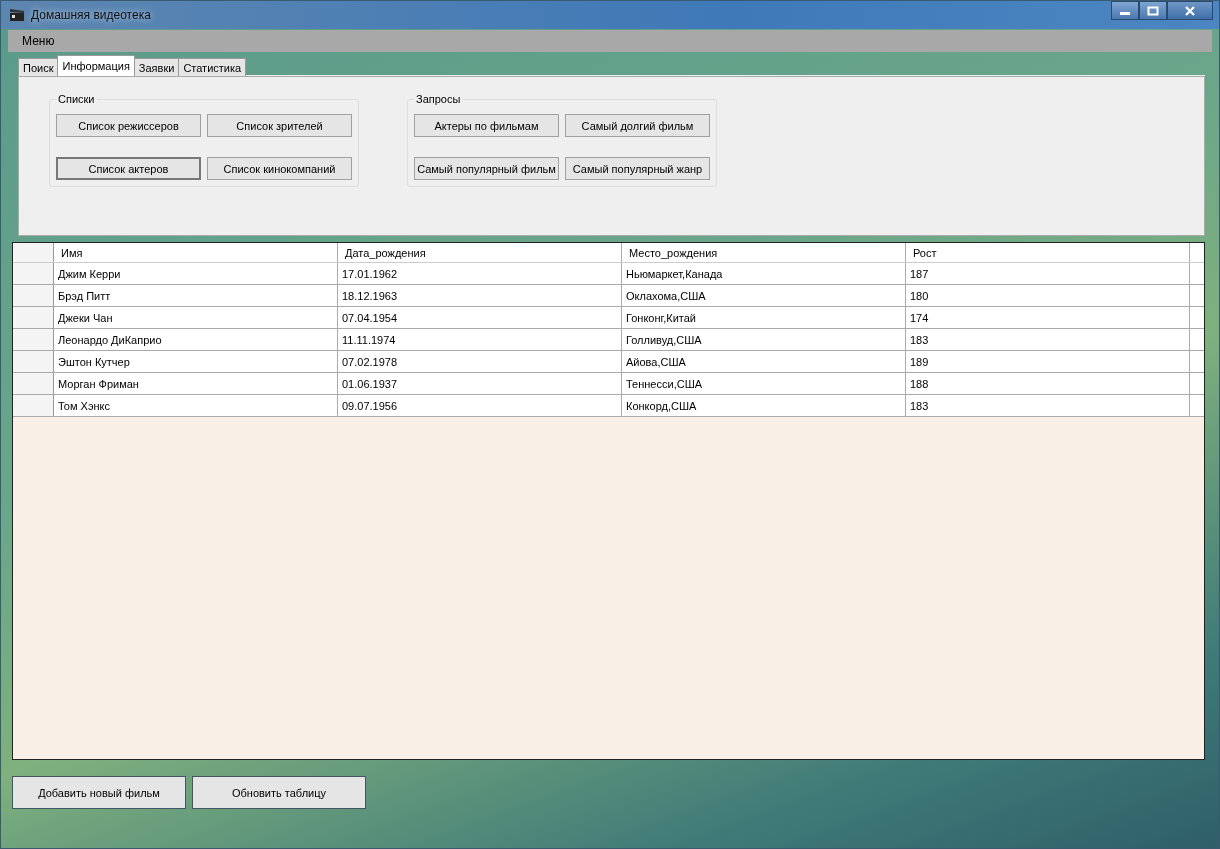  Describe the element at coordinates (76, 99) in the screenshot. I see `group-title: Списки` at that location.